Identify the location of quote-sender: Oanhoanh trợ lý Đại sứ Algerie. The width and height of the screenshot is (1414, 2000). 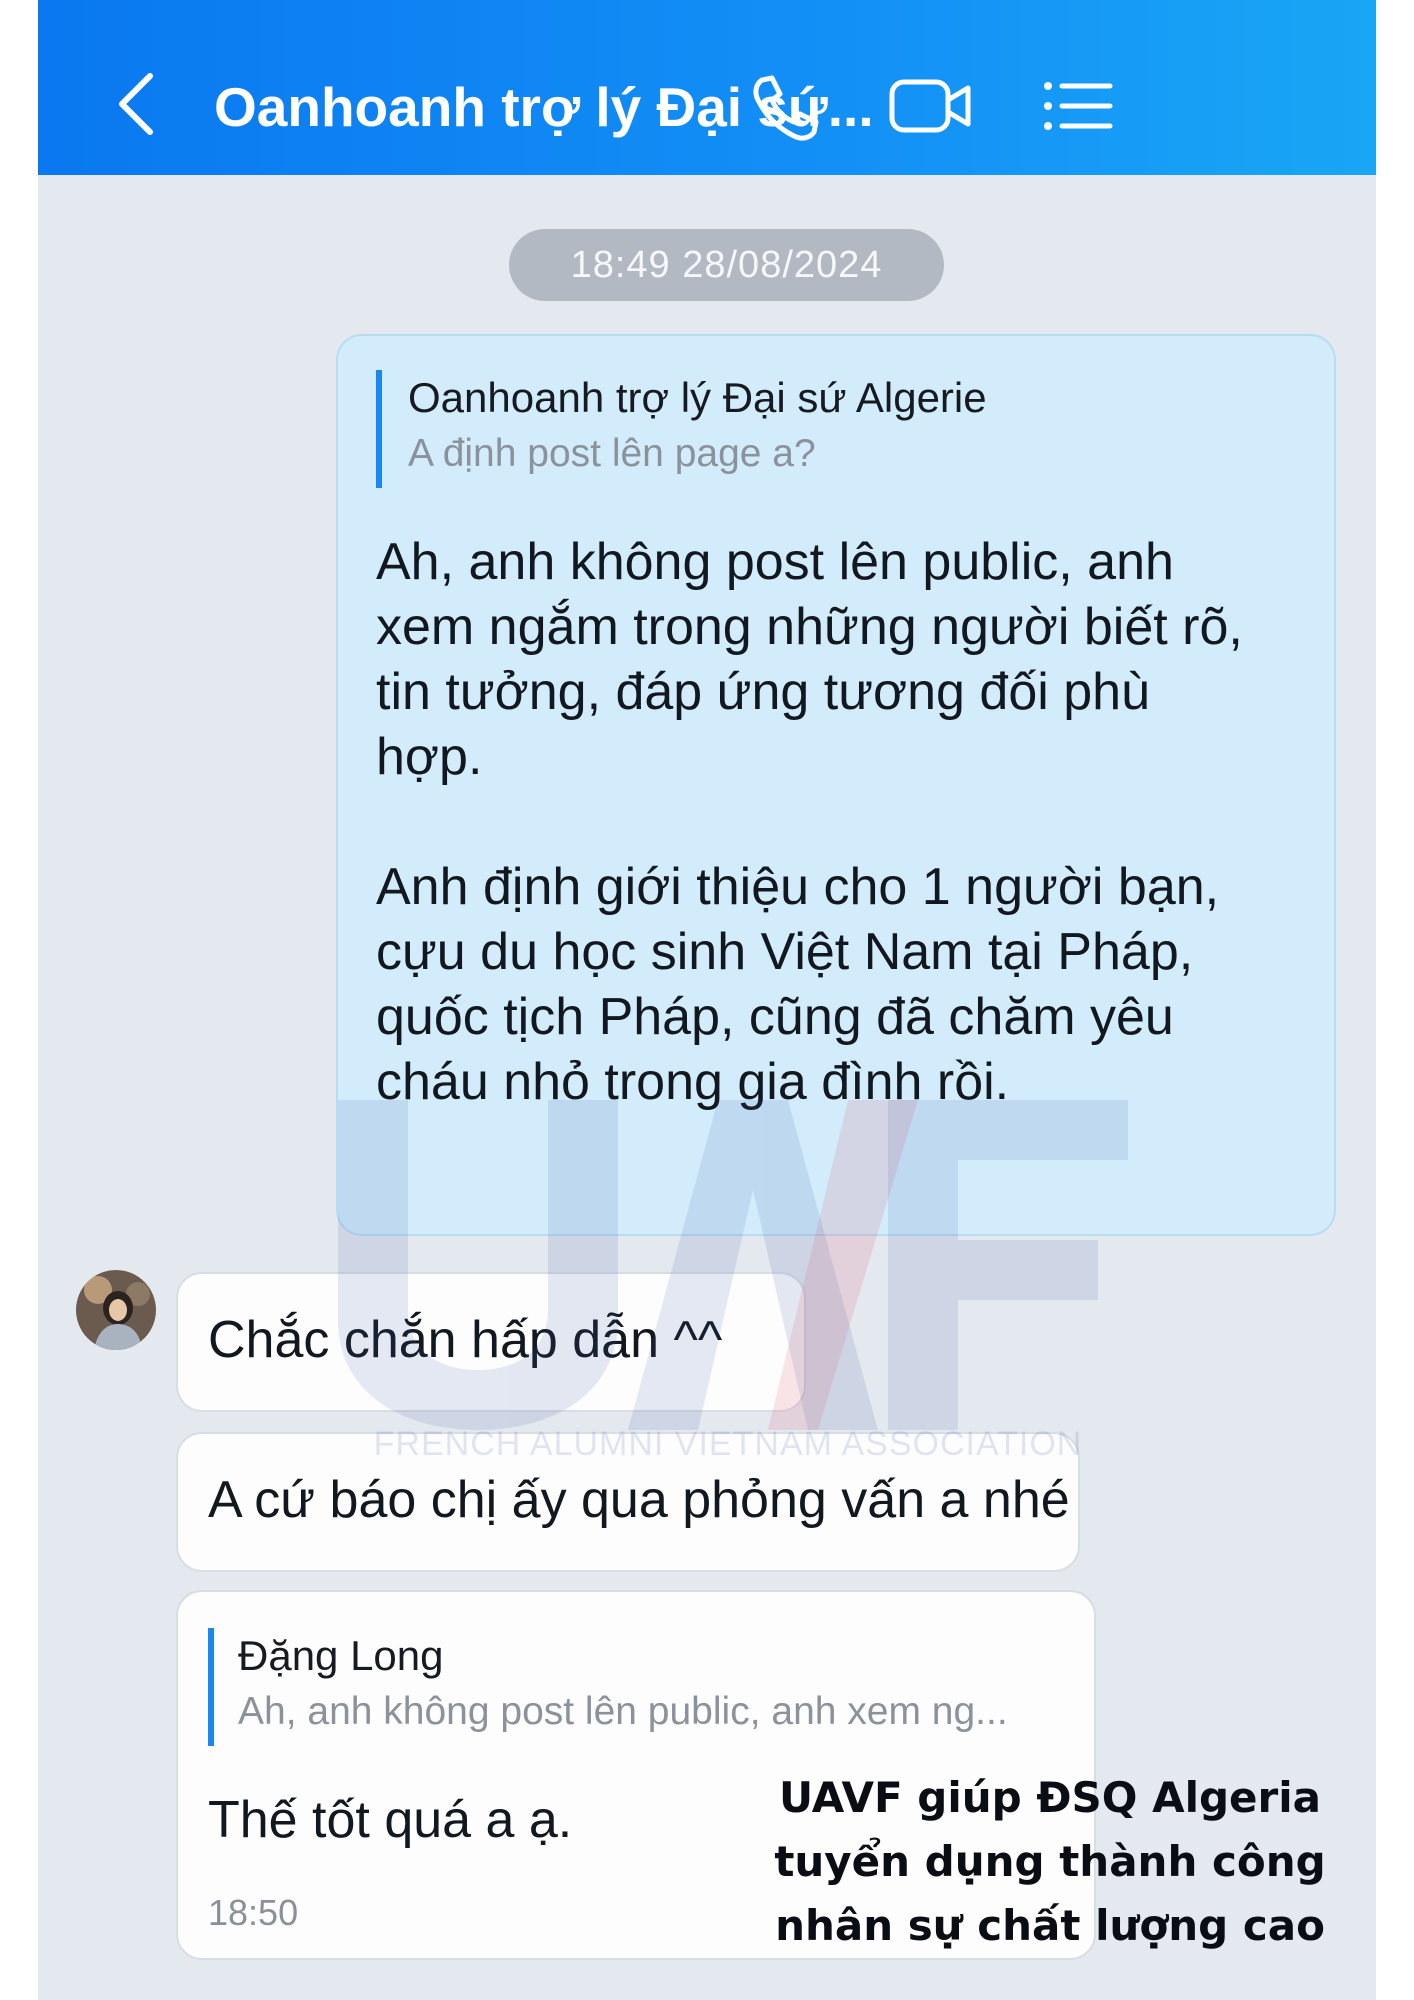
(697, 397).